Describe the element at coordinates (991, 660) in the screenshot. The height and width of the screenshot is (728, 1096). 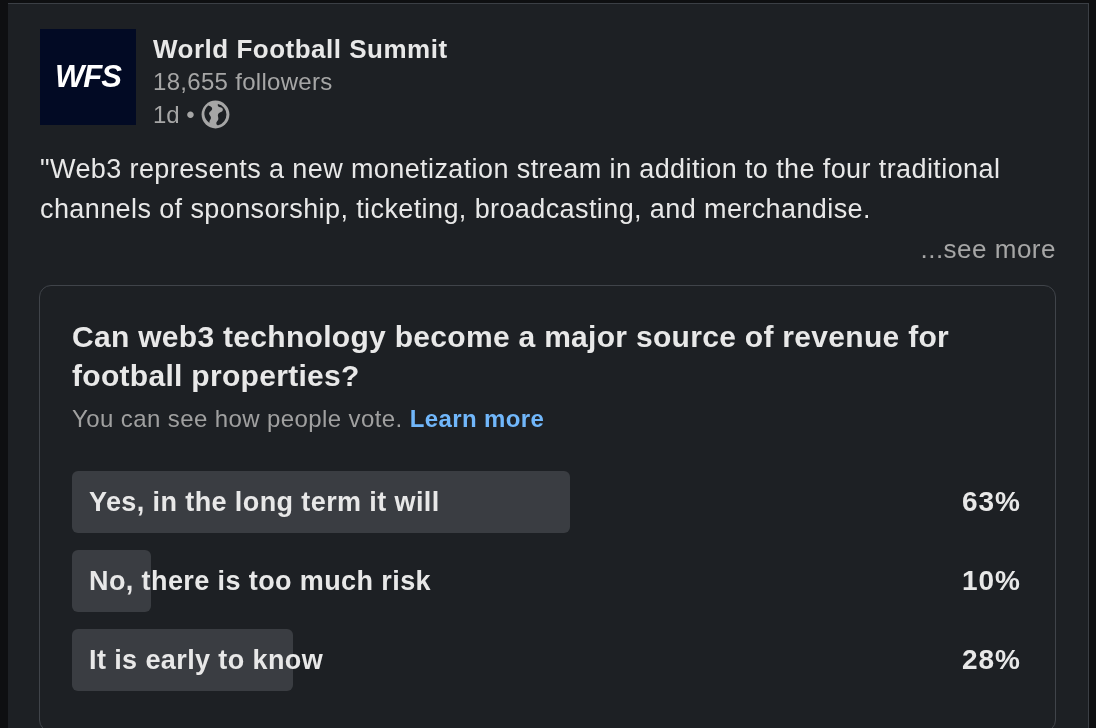
I see `option-percent: 28%` at that location.